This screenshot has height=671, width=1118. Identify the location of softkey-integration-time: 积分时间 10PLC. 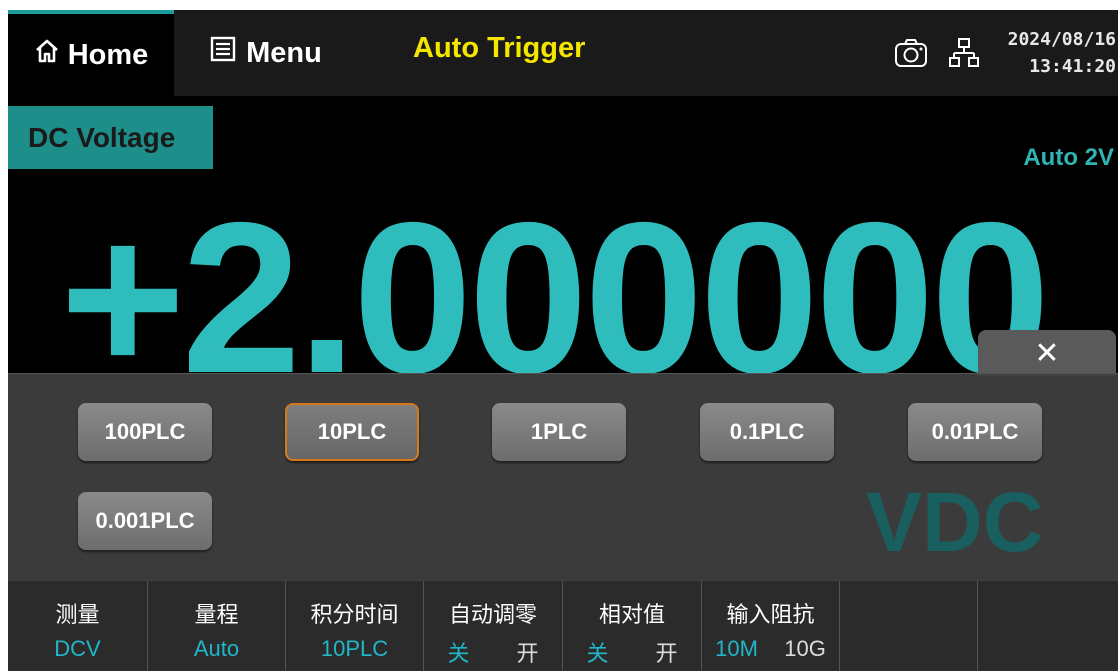
(355, 626).